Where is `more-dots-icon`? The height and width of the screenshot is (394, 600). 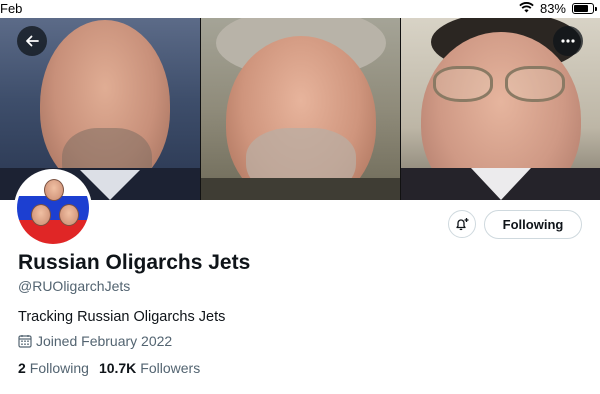
more-dots-icon is located at coordinates (568, 41).